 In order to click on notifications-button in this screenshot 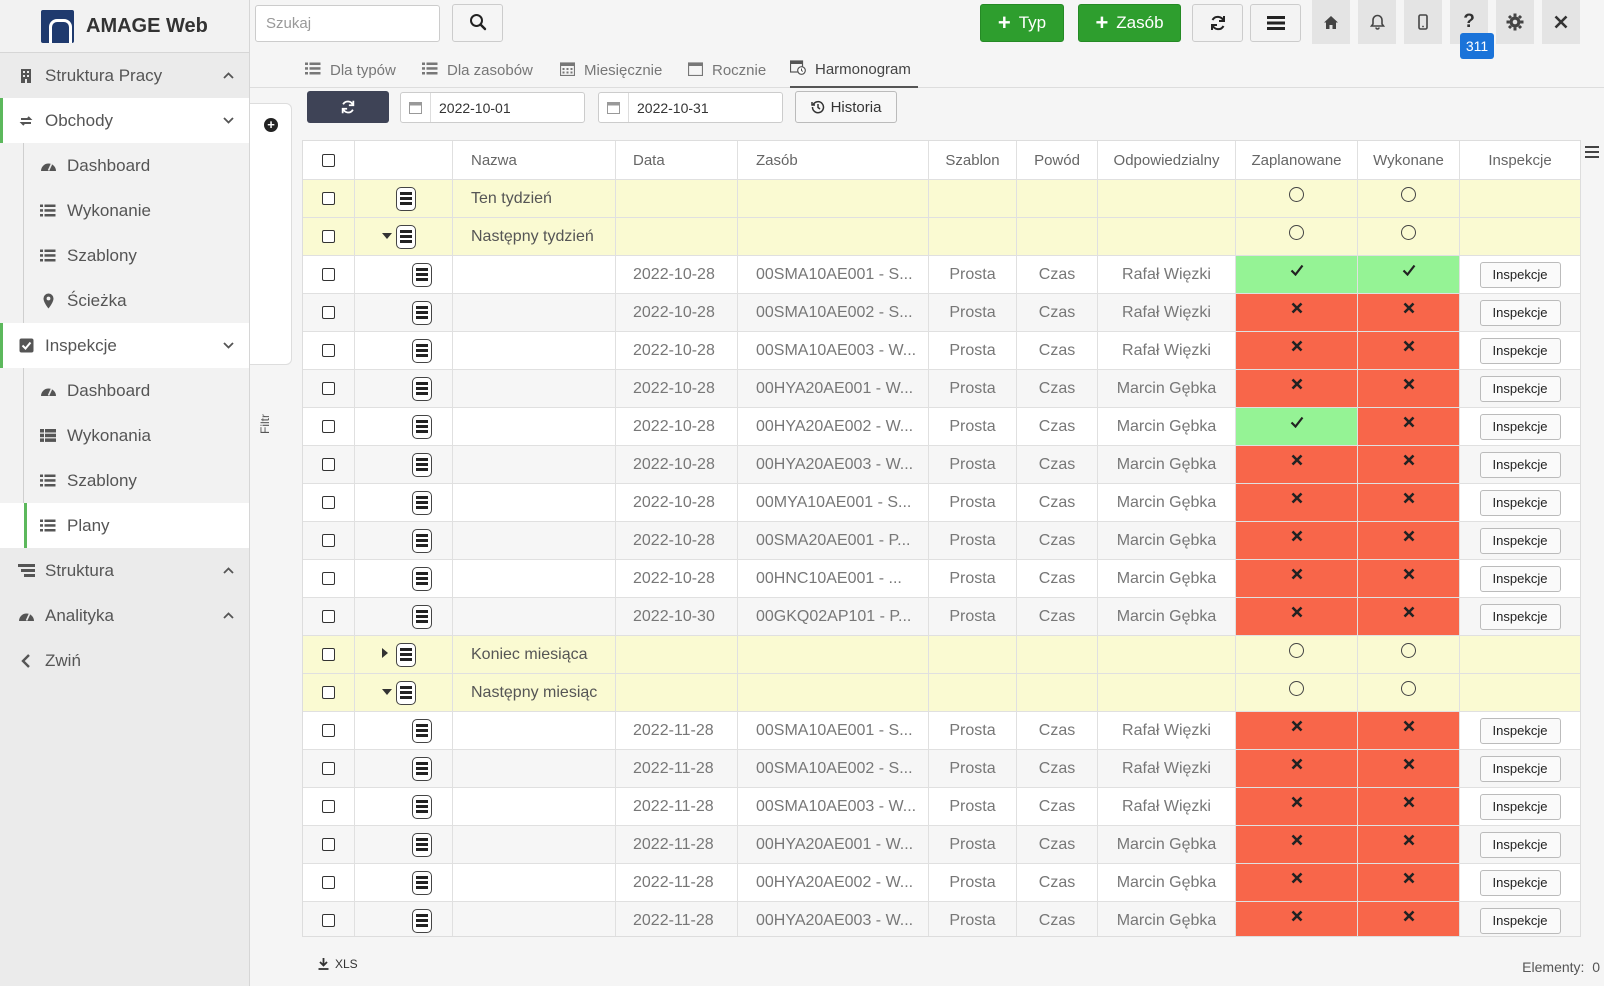, I will do `click(1377, 22)`.